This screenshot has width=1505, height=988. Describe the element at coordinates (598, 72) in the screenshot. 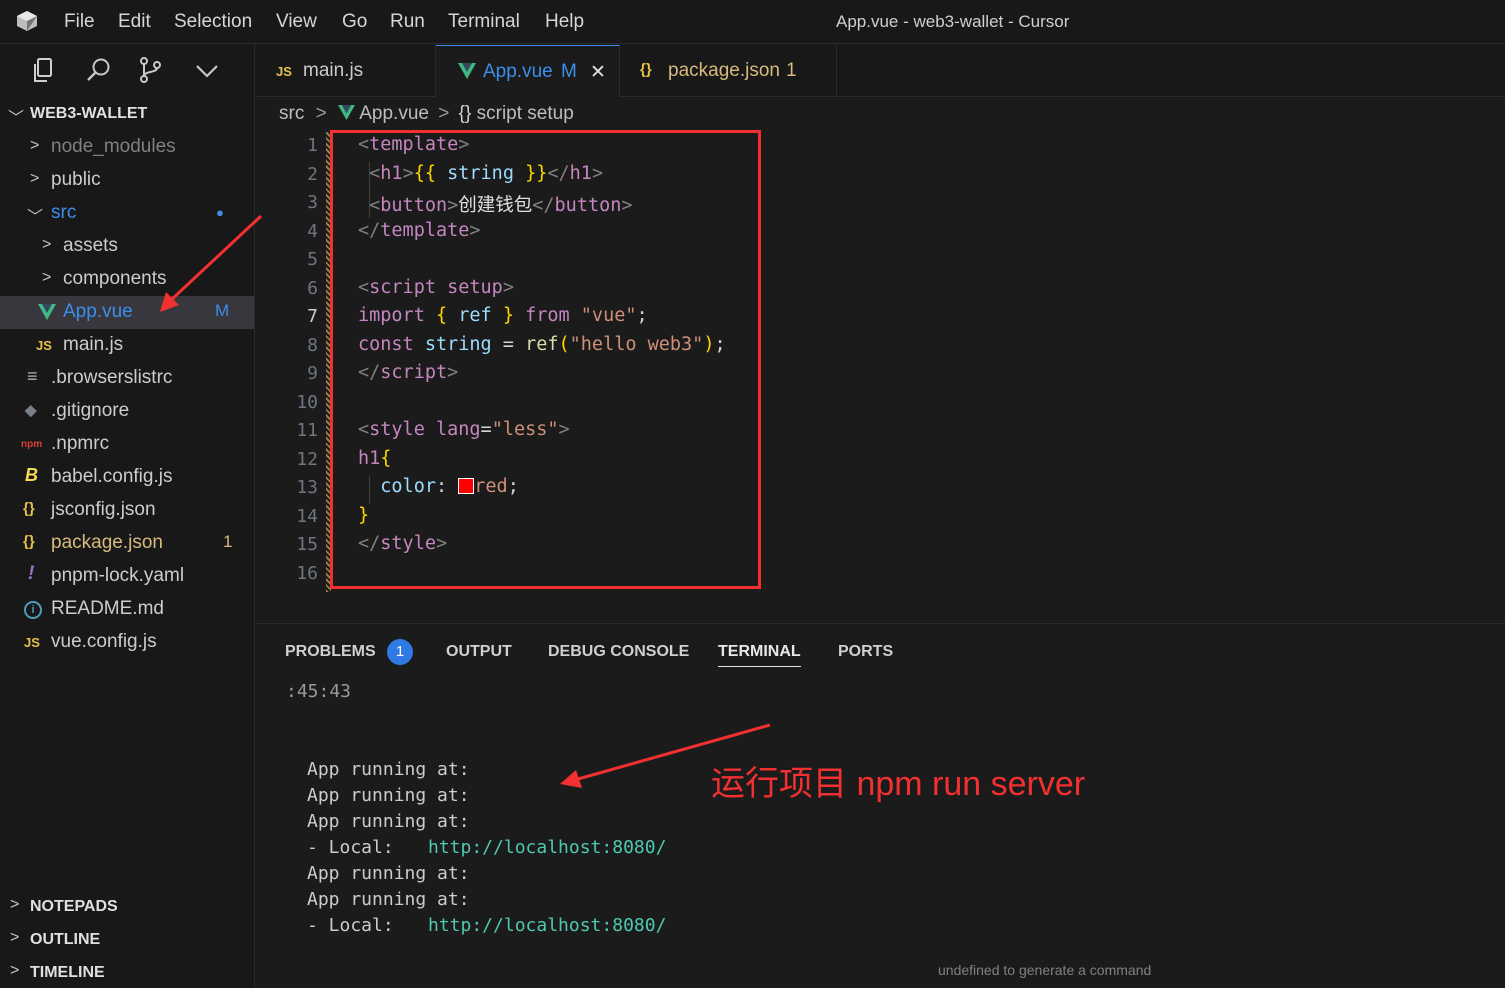

I see `close-icon: ✕` at that location.